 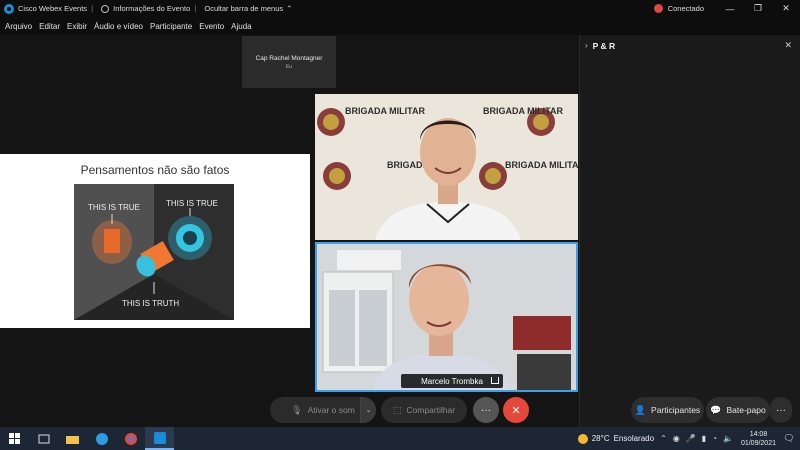 I want to click on chevron-right-icon: ›, so click(x=586, y=45).